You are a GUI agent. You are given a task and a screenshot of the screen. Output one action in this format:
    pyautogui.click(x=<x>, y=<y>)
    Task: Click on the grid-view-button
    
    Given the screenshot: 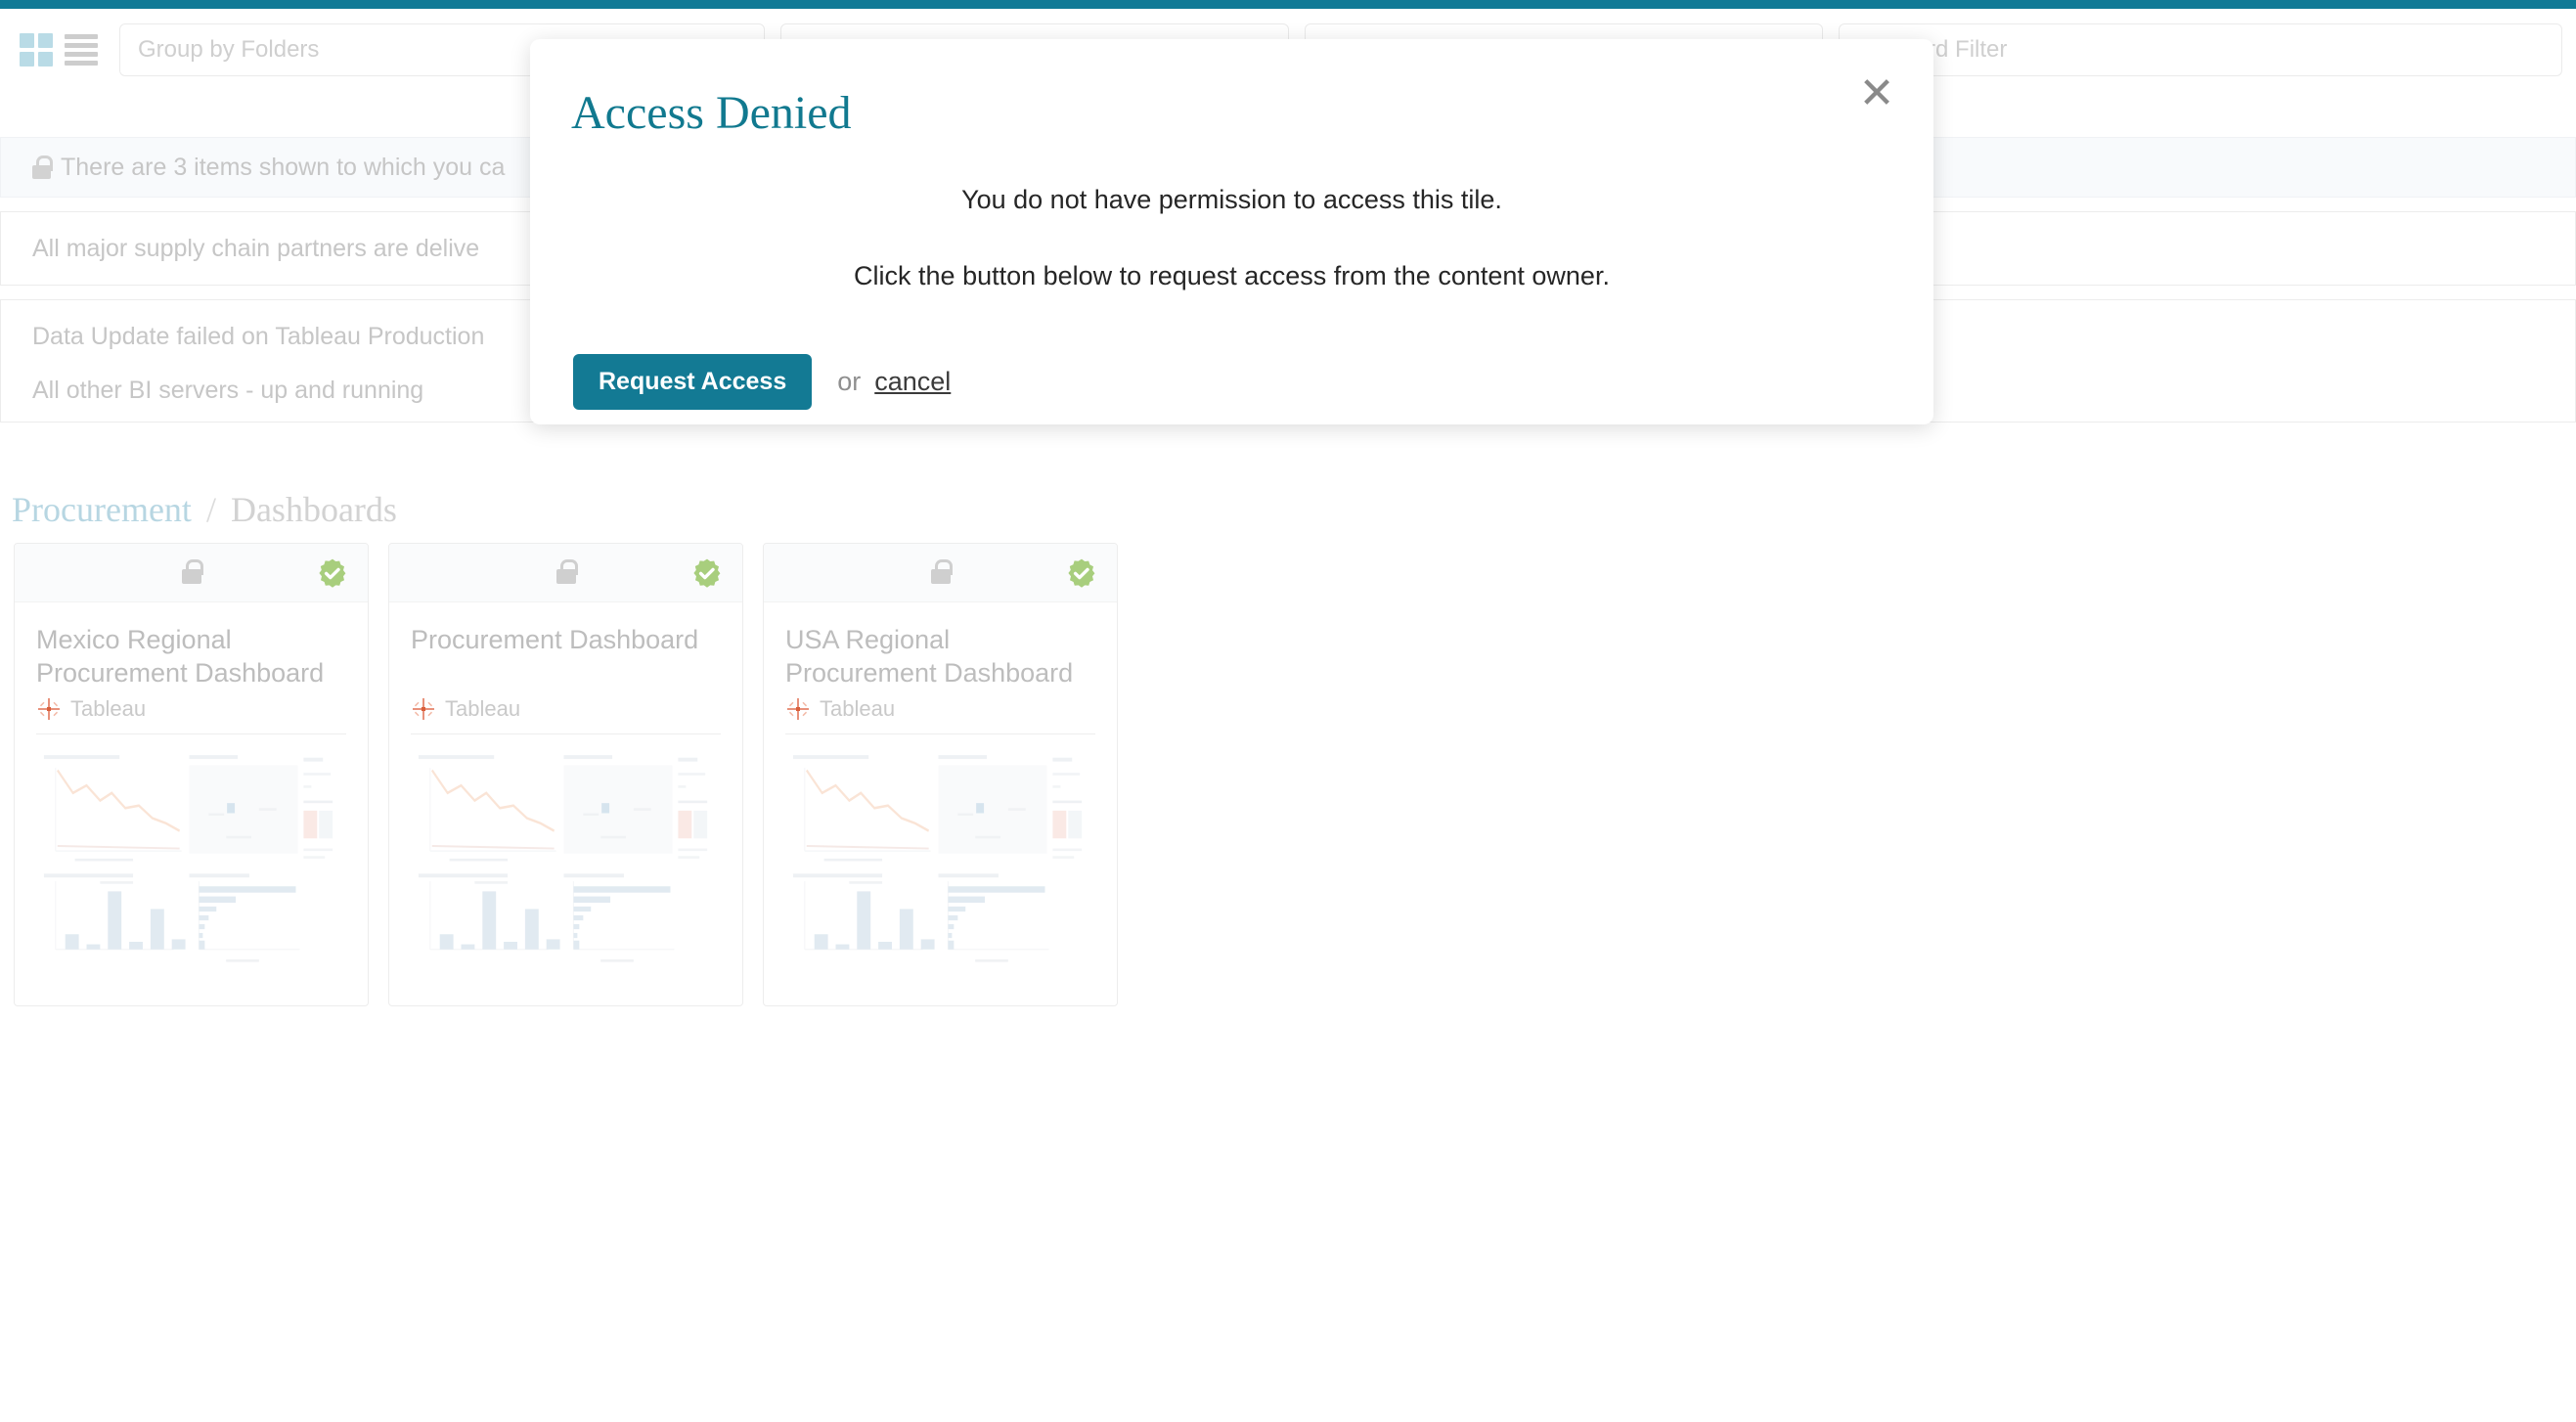 What is the action you would take?
    pyautogui.click(x=36, y=49)
    